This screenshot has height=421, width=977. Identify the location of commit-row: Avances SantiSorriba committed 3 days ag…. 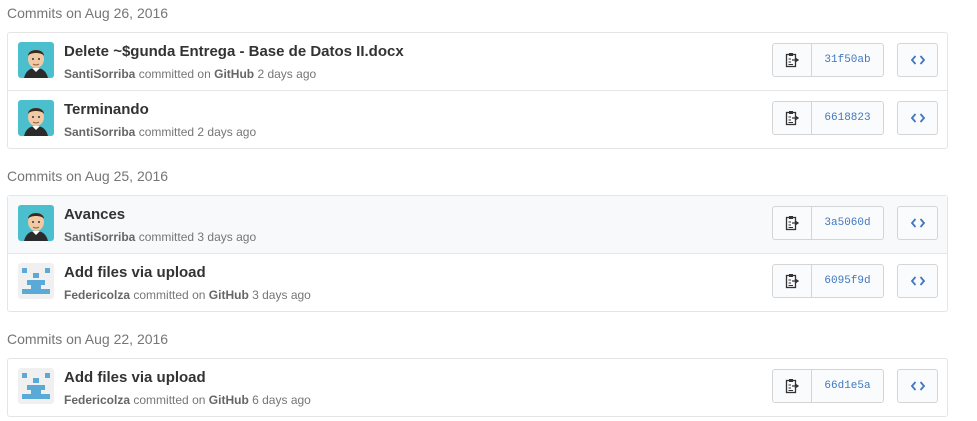
(477, 224).